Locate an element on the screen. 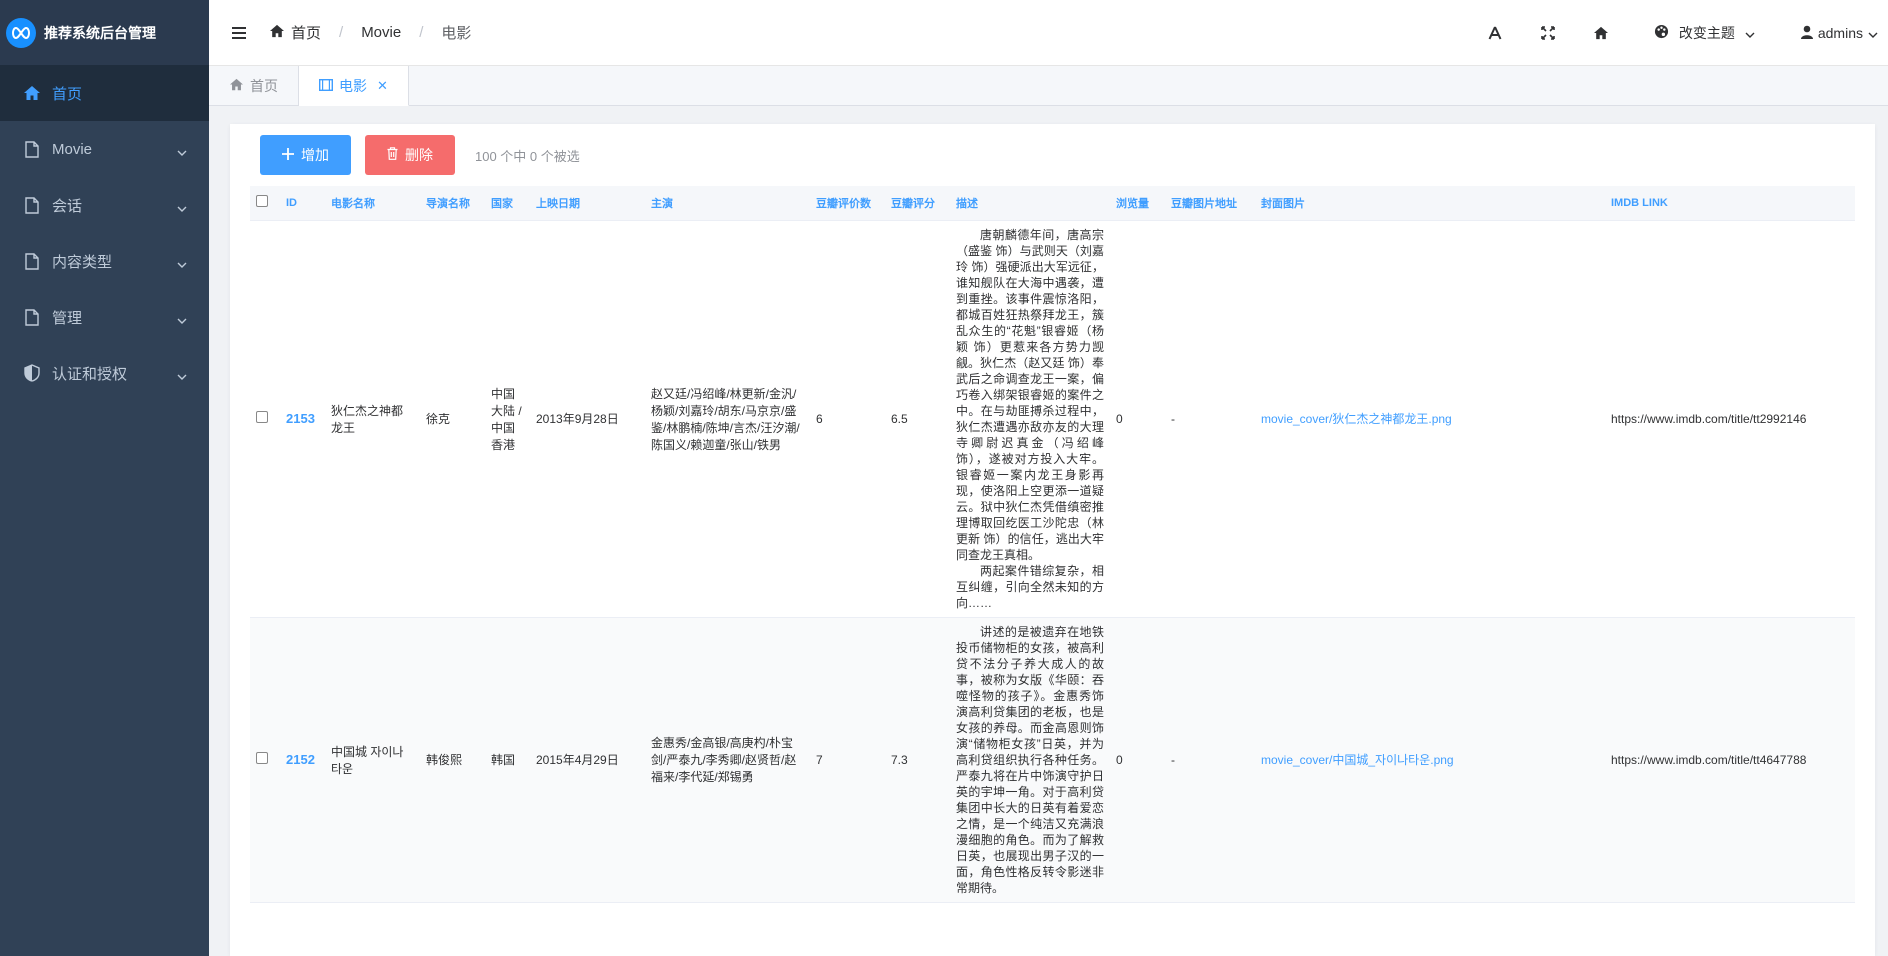 The image size is (1888, 956). cell-country: 韩国 is located at coordinates (507, 760).